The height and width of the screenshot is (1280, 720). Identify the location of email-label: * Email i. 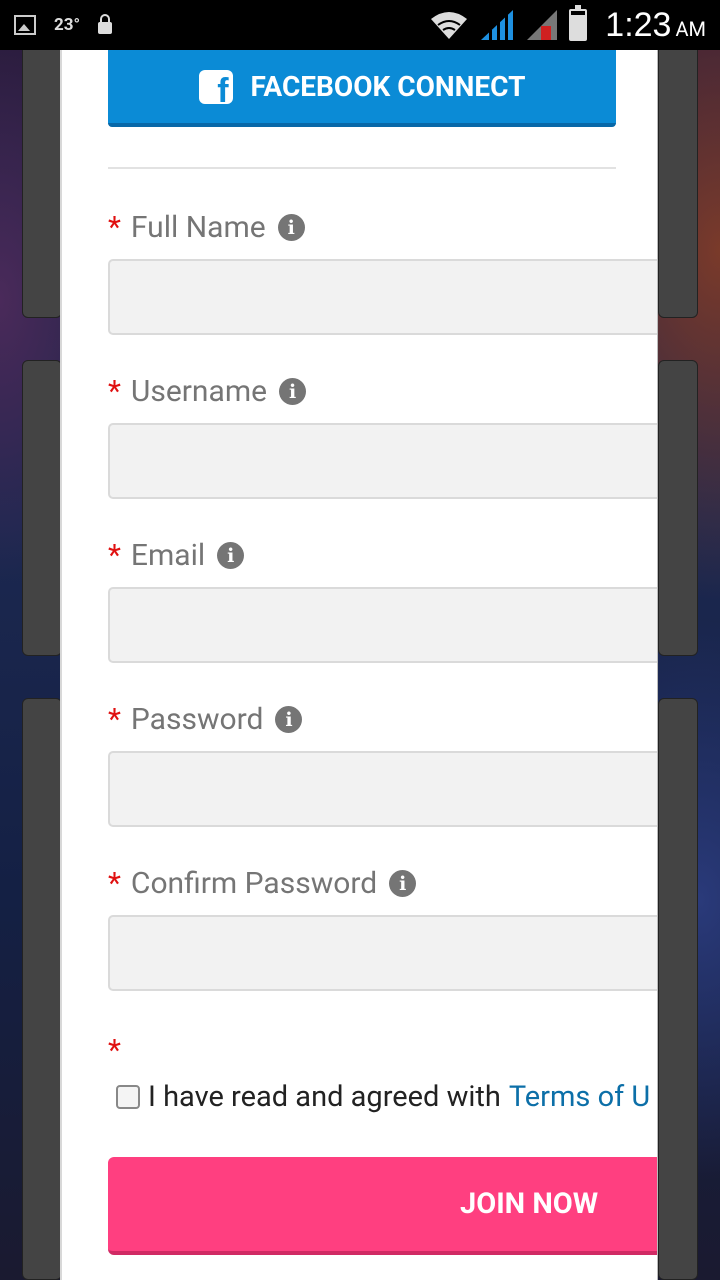
(176, 555).